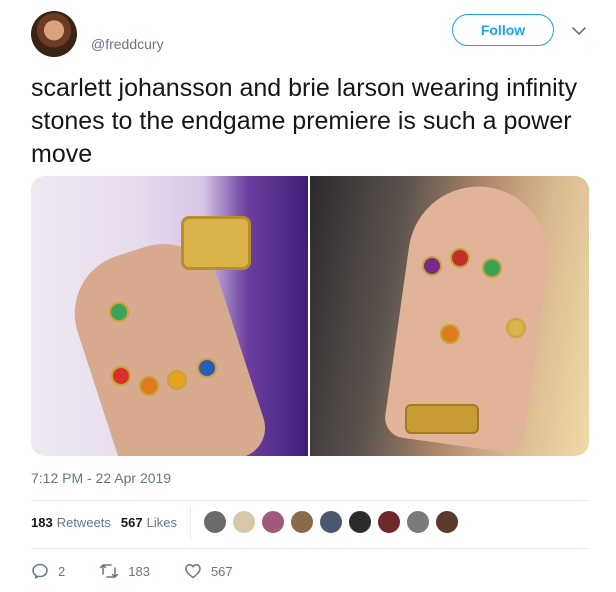 This screenshot has height=592, width=616. I want to click on retweet-button: 183, so click(124, 571).